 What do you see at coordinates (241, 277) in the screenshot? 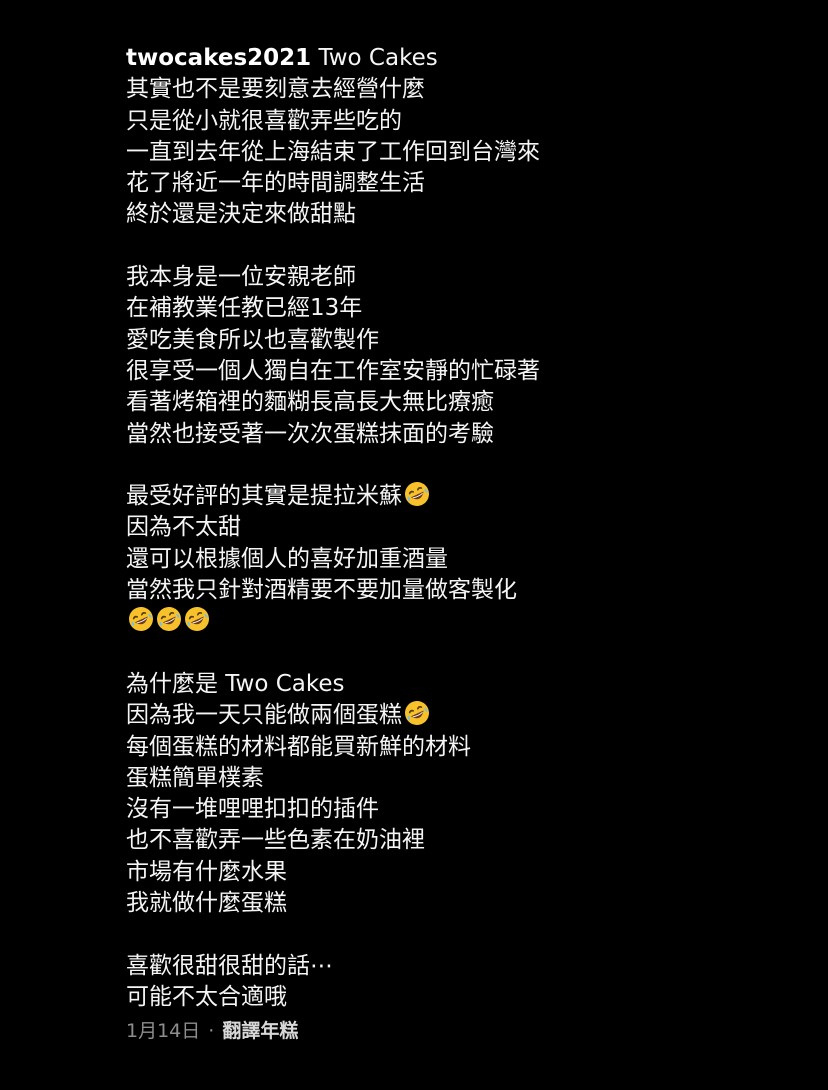
I see `caption-line-text: 我本身是一位安親老師` at bounding box center [241, 277].